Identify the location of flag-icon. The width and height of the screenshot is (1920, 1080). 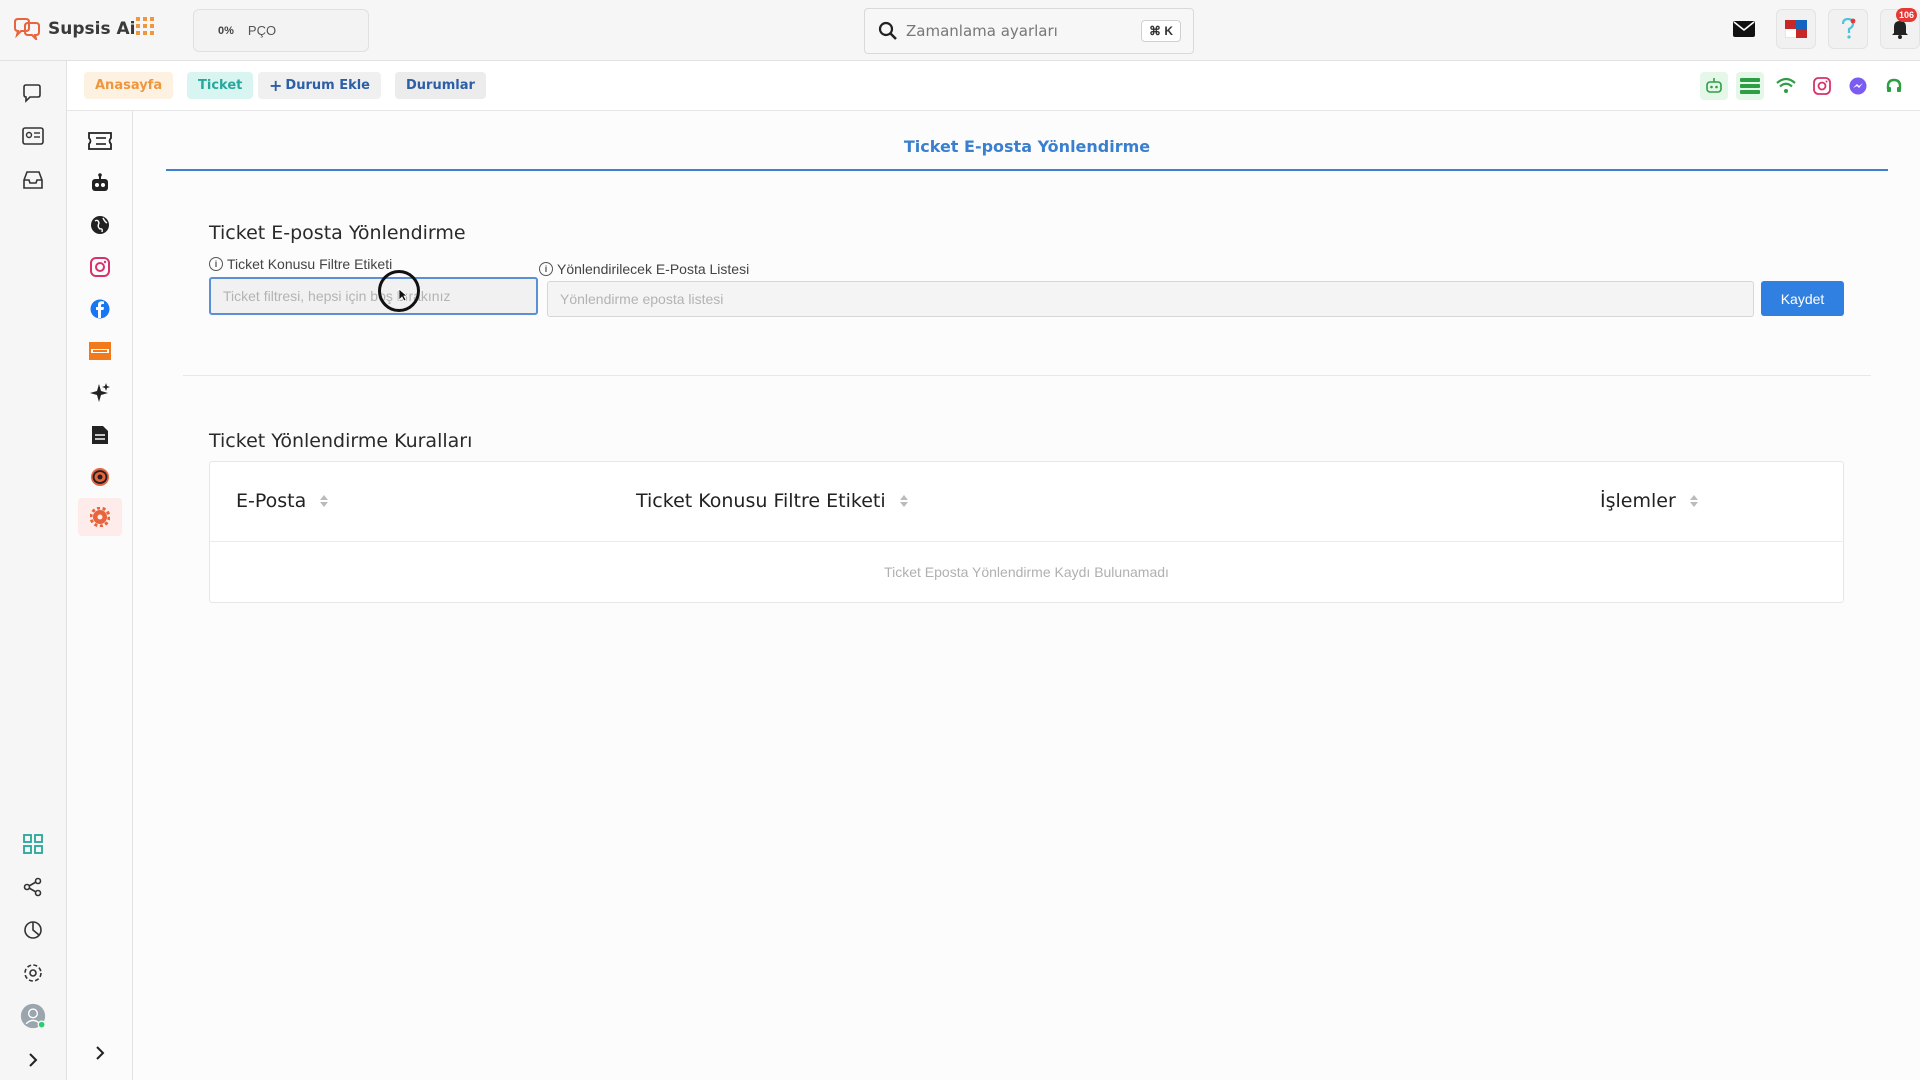
(1796, 29).